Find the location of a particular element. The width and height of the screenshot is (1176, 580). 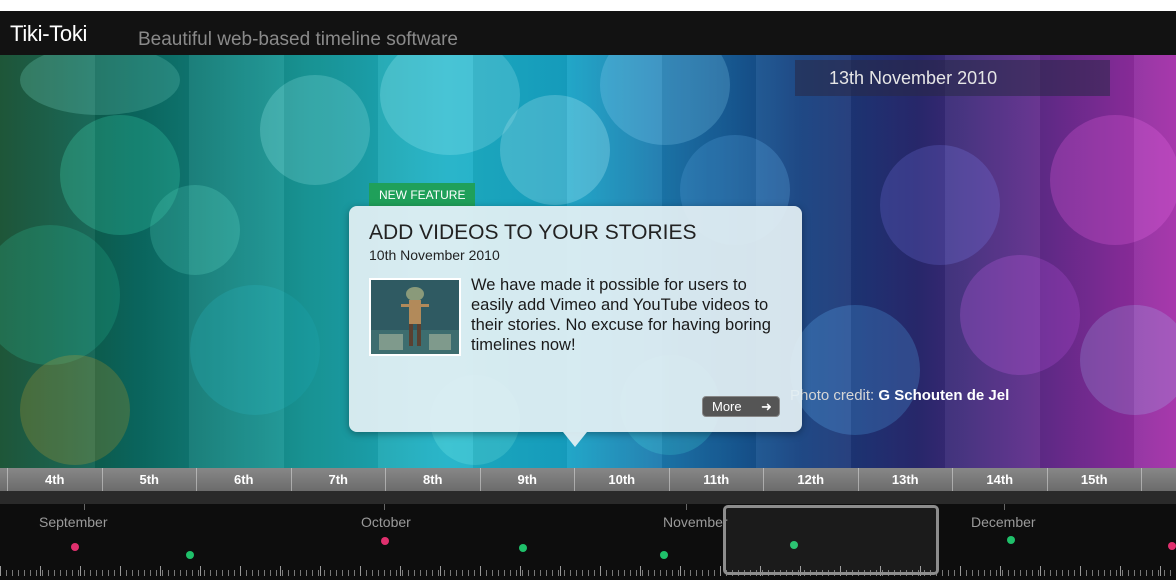

photo-credit-author: G Schouten de Jel is located at coordinates (944, 395).